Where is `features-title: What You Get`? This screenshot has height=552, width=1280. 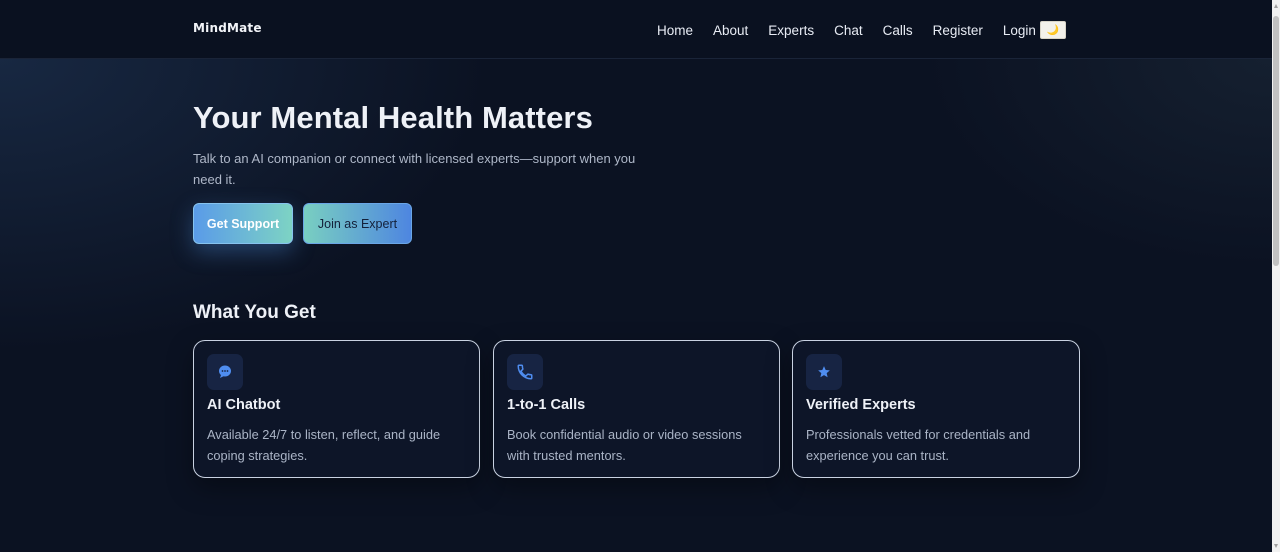
features-title: What You Get is located at coordinates (254, 312).